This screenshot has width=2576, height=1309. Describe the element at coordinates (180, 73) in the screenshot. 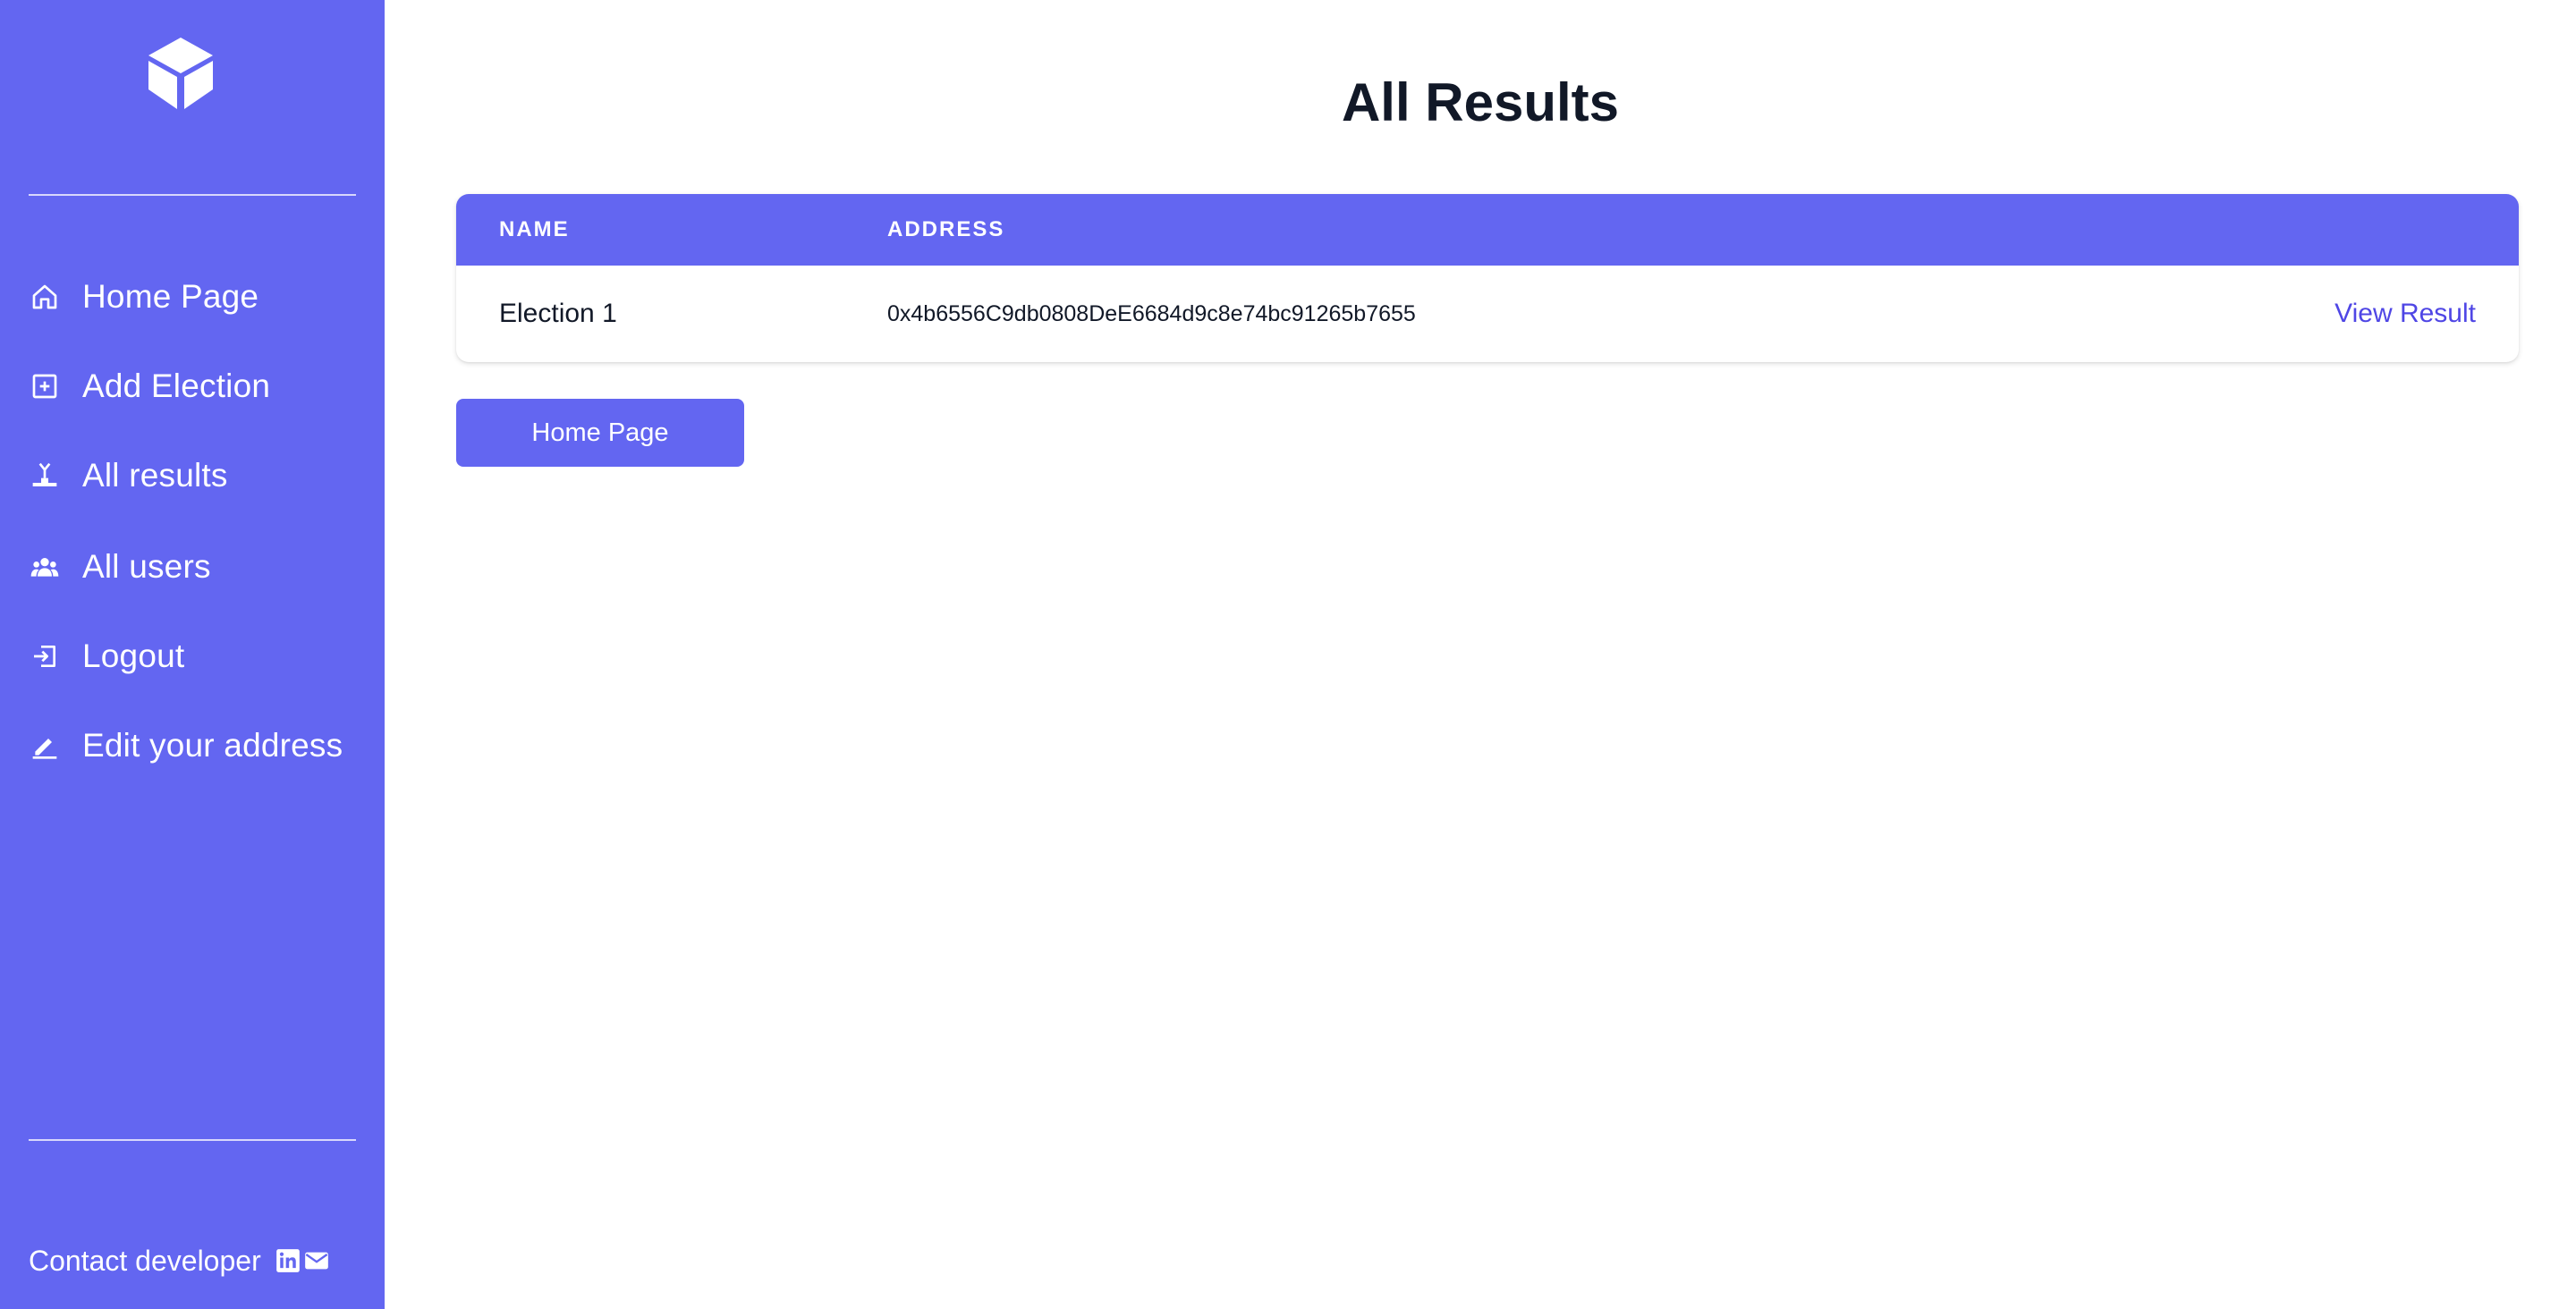

I see `cube-logo-icon` at that location.